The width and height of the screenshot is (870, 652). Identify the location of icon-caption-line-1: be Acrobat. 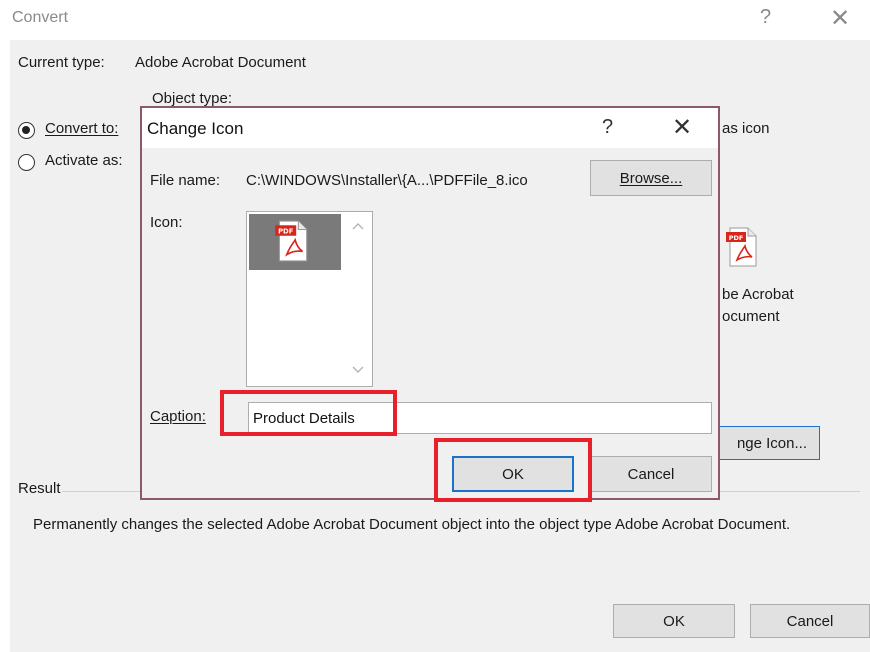
(758, 294).